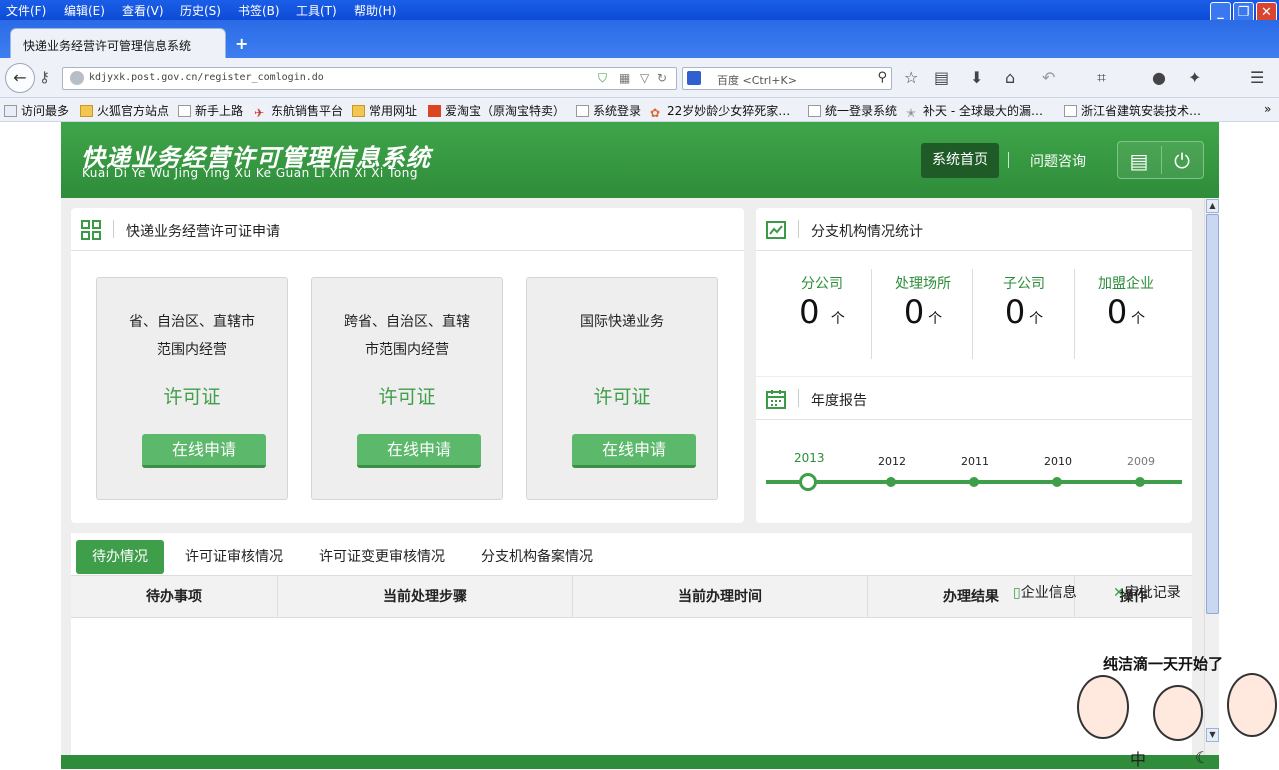  Describe the element at coordinates (192, 350) in the screenshot. I see `scope-line: 范围内经营` at that location.